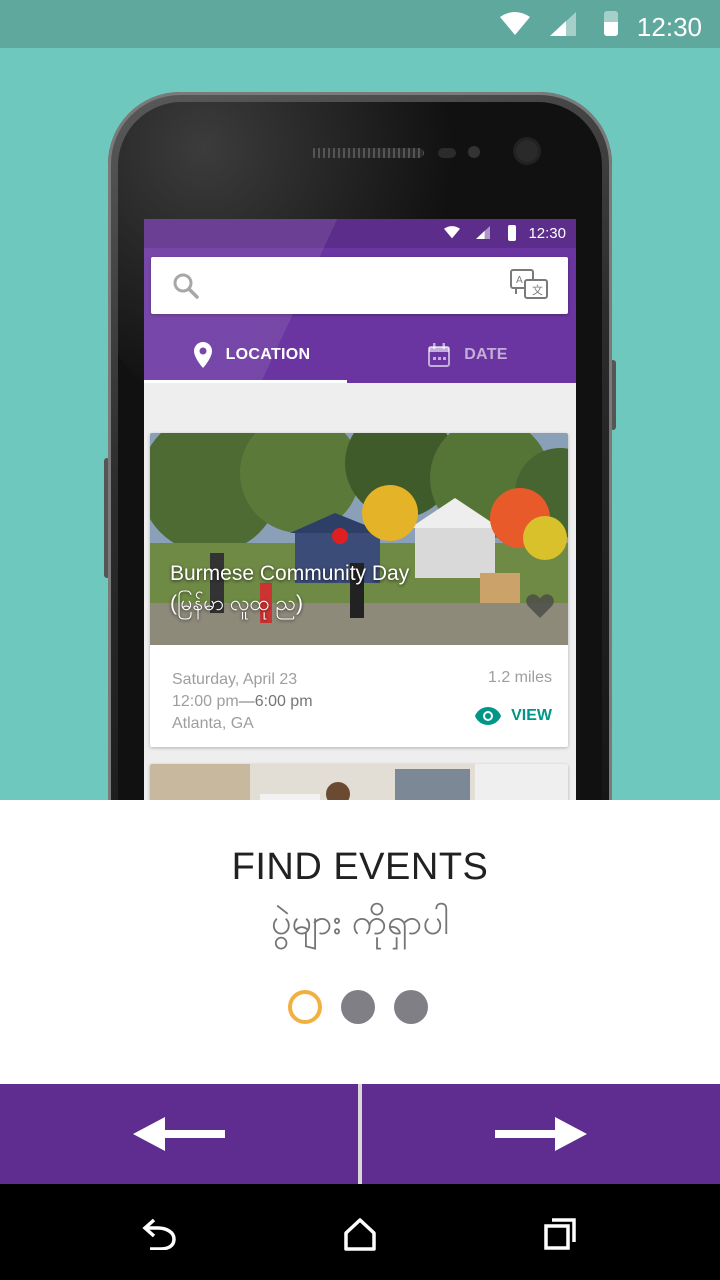 The width and height of the screenshot is (720, 1280). Describe the element at coordinates (236, 603) in the screenshot. I see `event-title-burmese: (မြန်မာ လူထု ည)` at that location.